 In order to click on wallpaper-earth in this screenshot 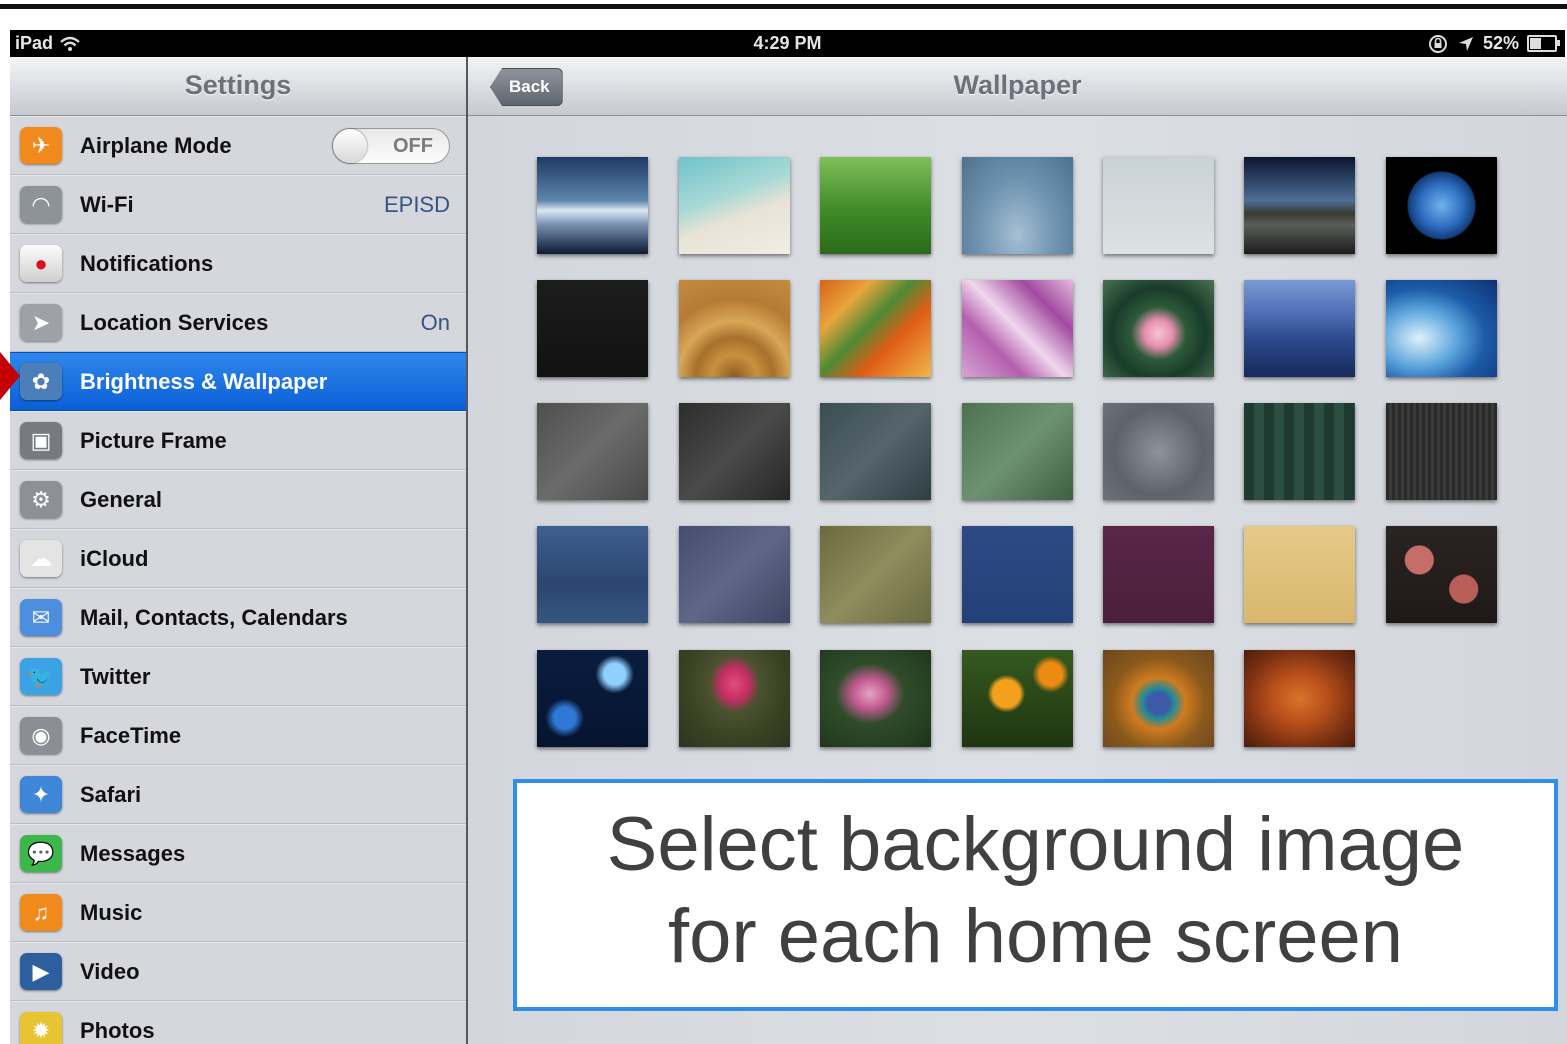, I will do `click(1441, 205)`.